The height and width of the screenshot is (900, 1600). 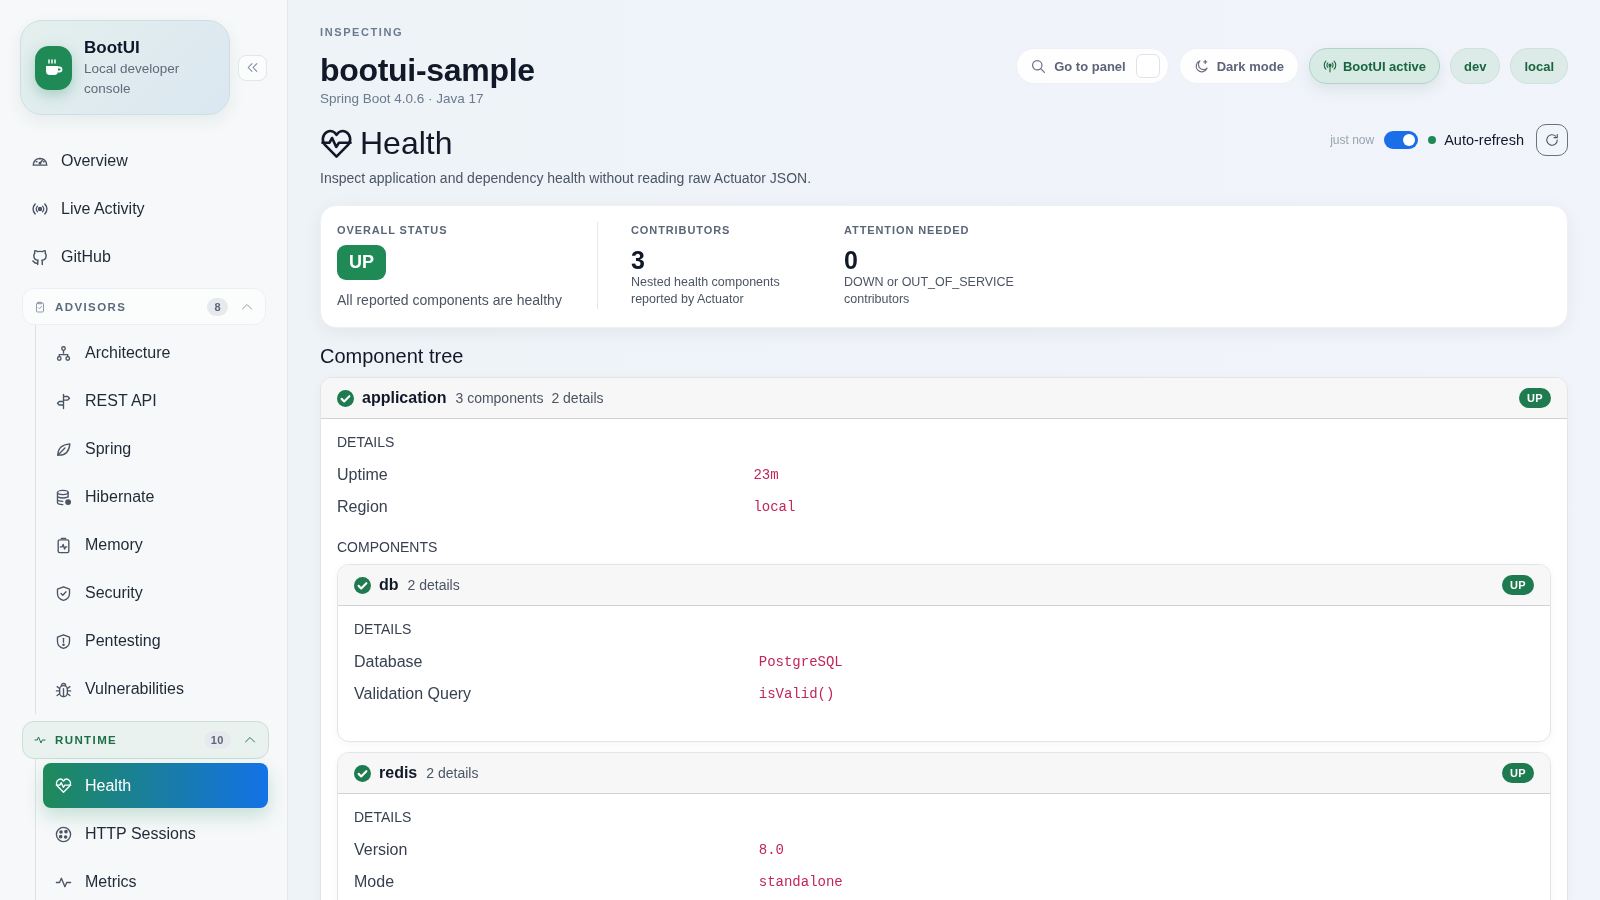 What do you see at coordinates (545, 507) in the screenshot?
I see `detail-key: Region` at bounding box center [545, 507].